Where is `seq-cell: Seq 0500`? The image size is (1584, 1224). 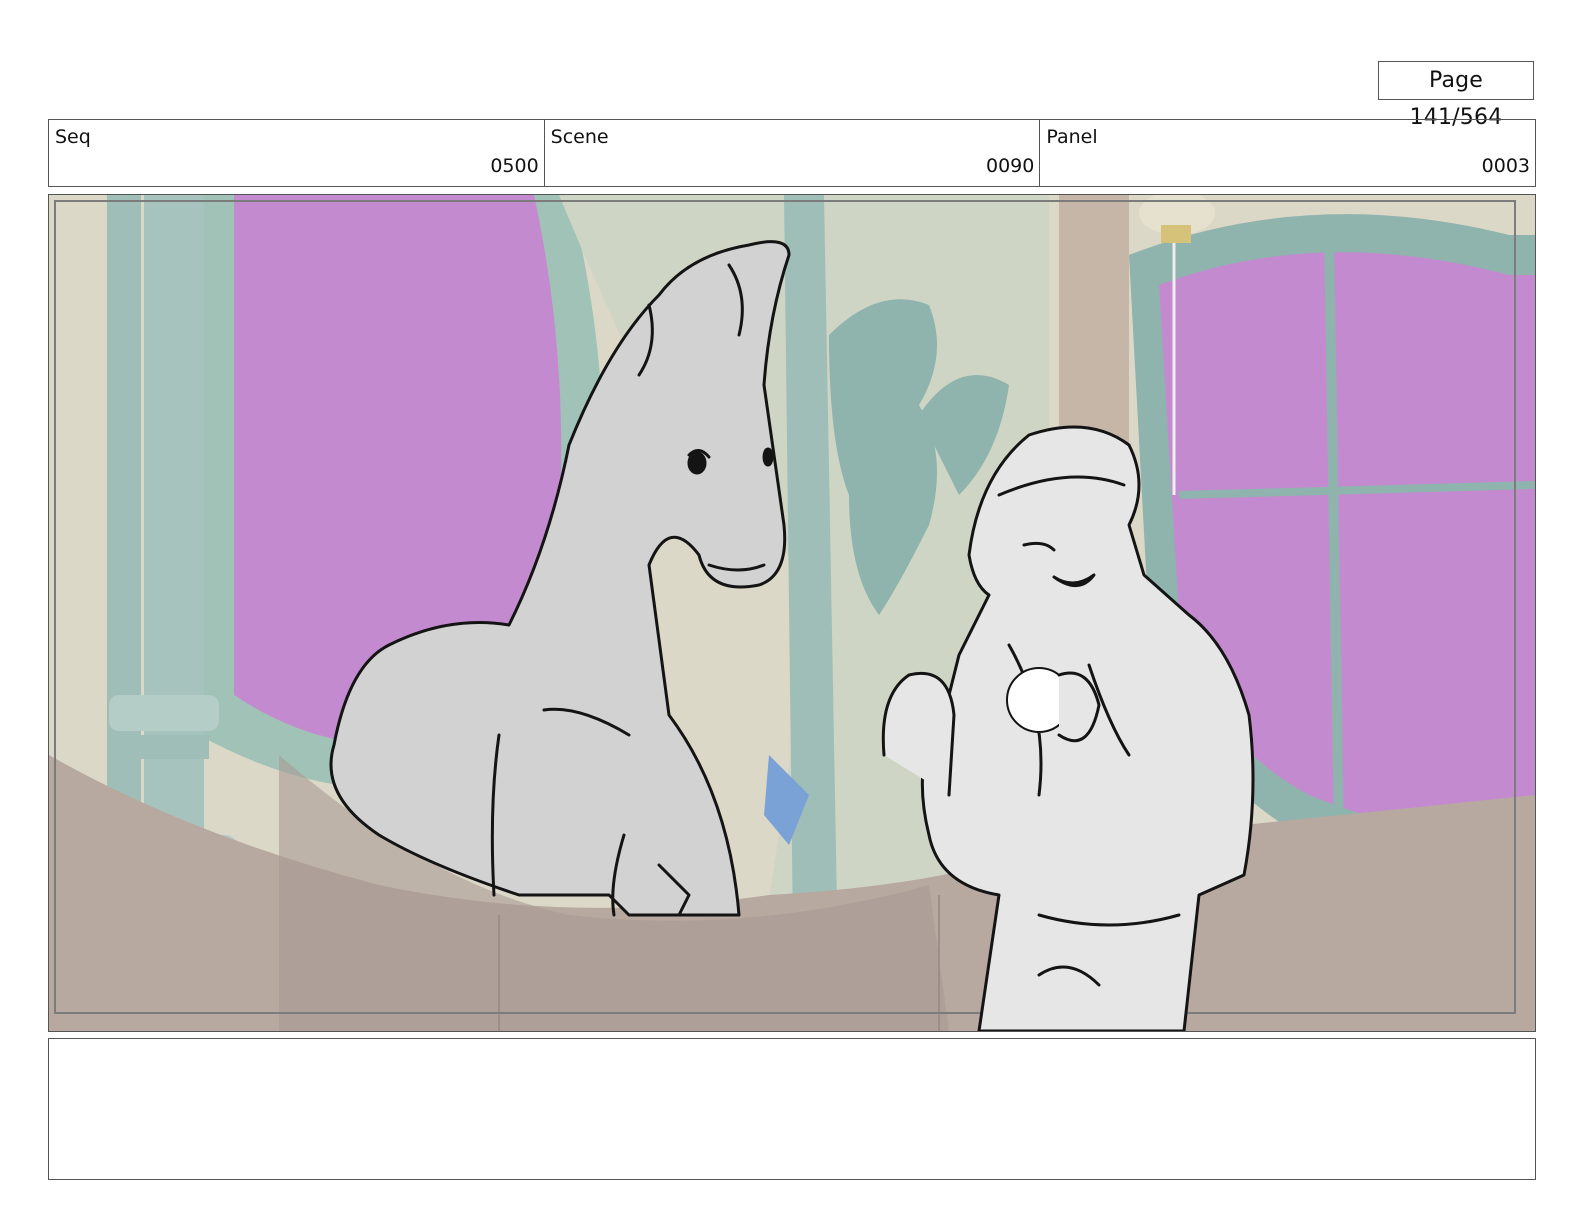 seq-cell: Seq 0500 is located at coordinates (297, 153).